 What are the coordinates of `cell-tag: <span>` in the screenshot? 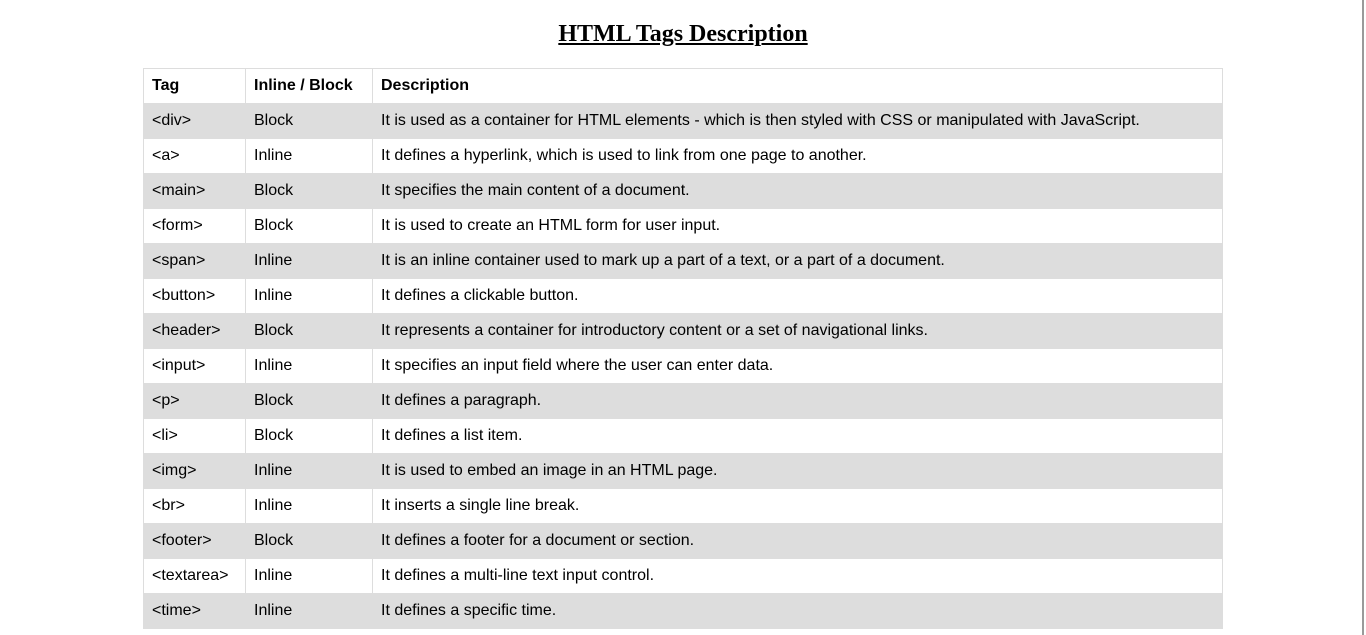 It's located at (194, 261).